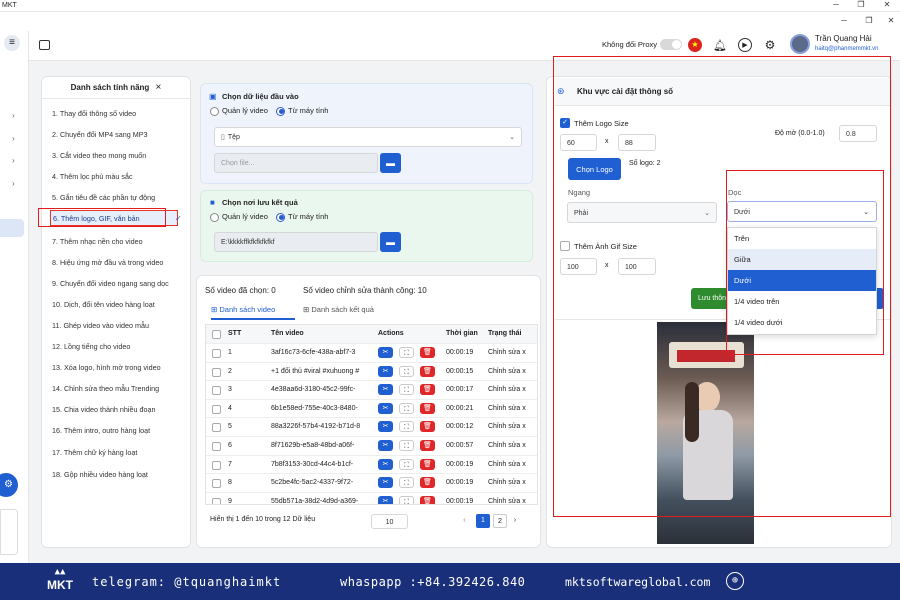 The width and height of the screenshot is (900, 600). I want to click on prev-page-button: ‹, so click(464, 521).